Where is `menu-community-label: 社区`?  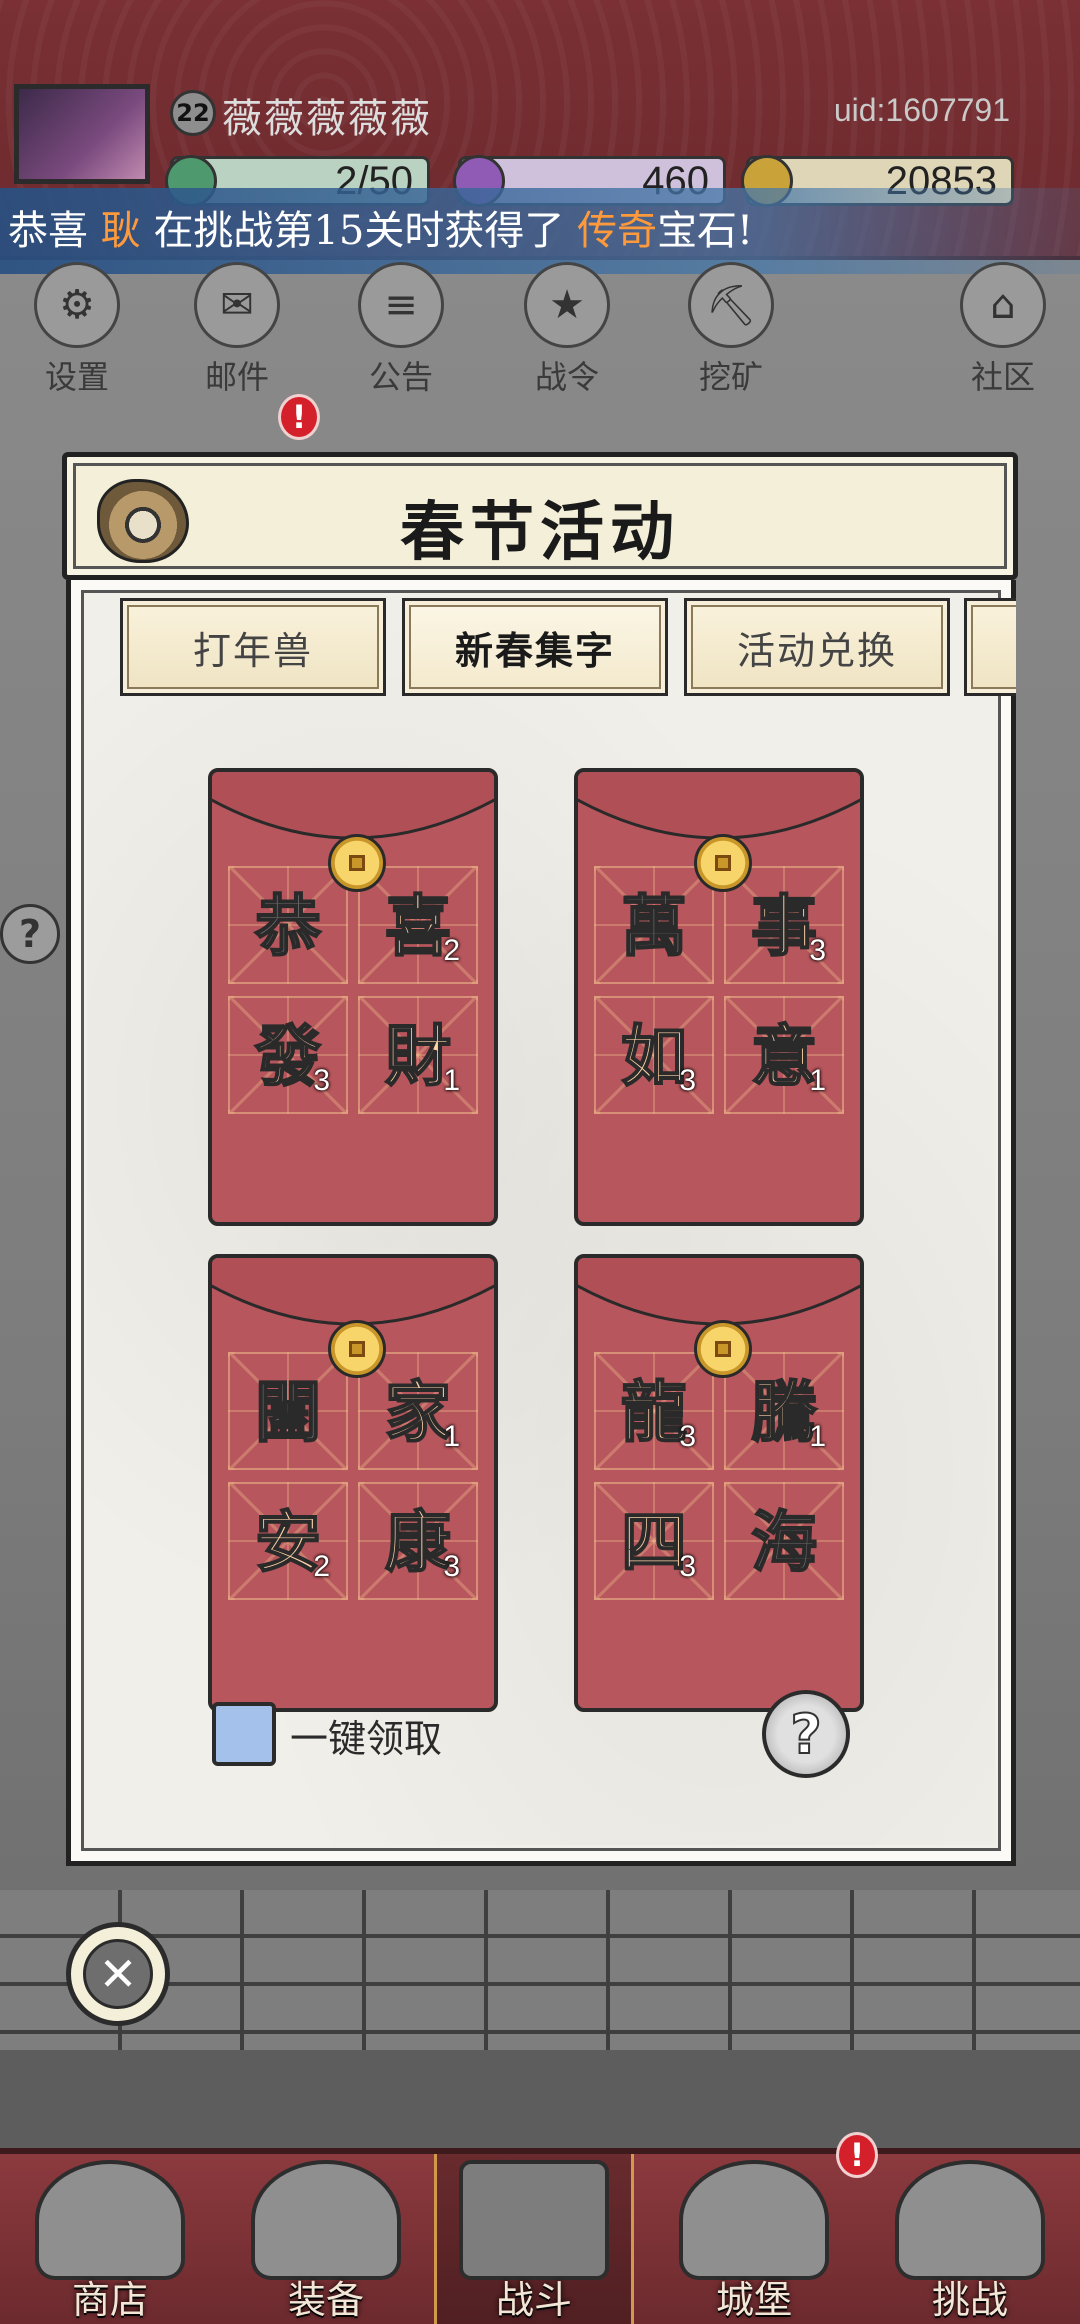
menu-community-label: 社区 is located at coordinates (1002, 377).